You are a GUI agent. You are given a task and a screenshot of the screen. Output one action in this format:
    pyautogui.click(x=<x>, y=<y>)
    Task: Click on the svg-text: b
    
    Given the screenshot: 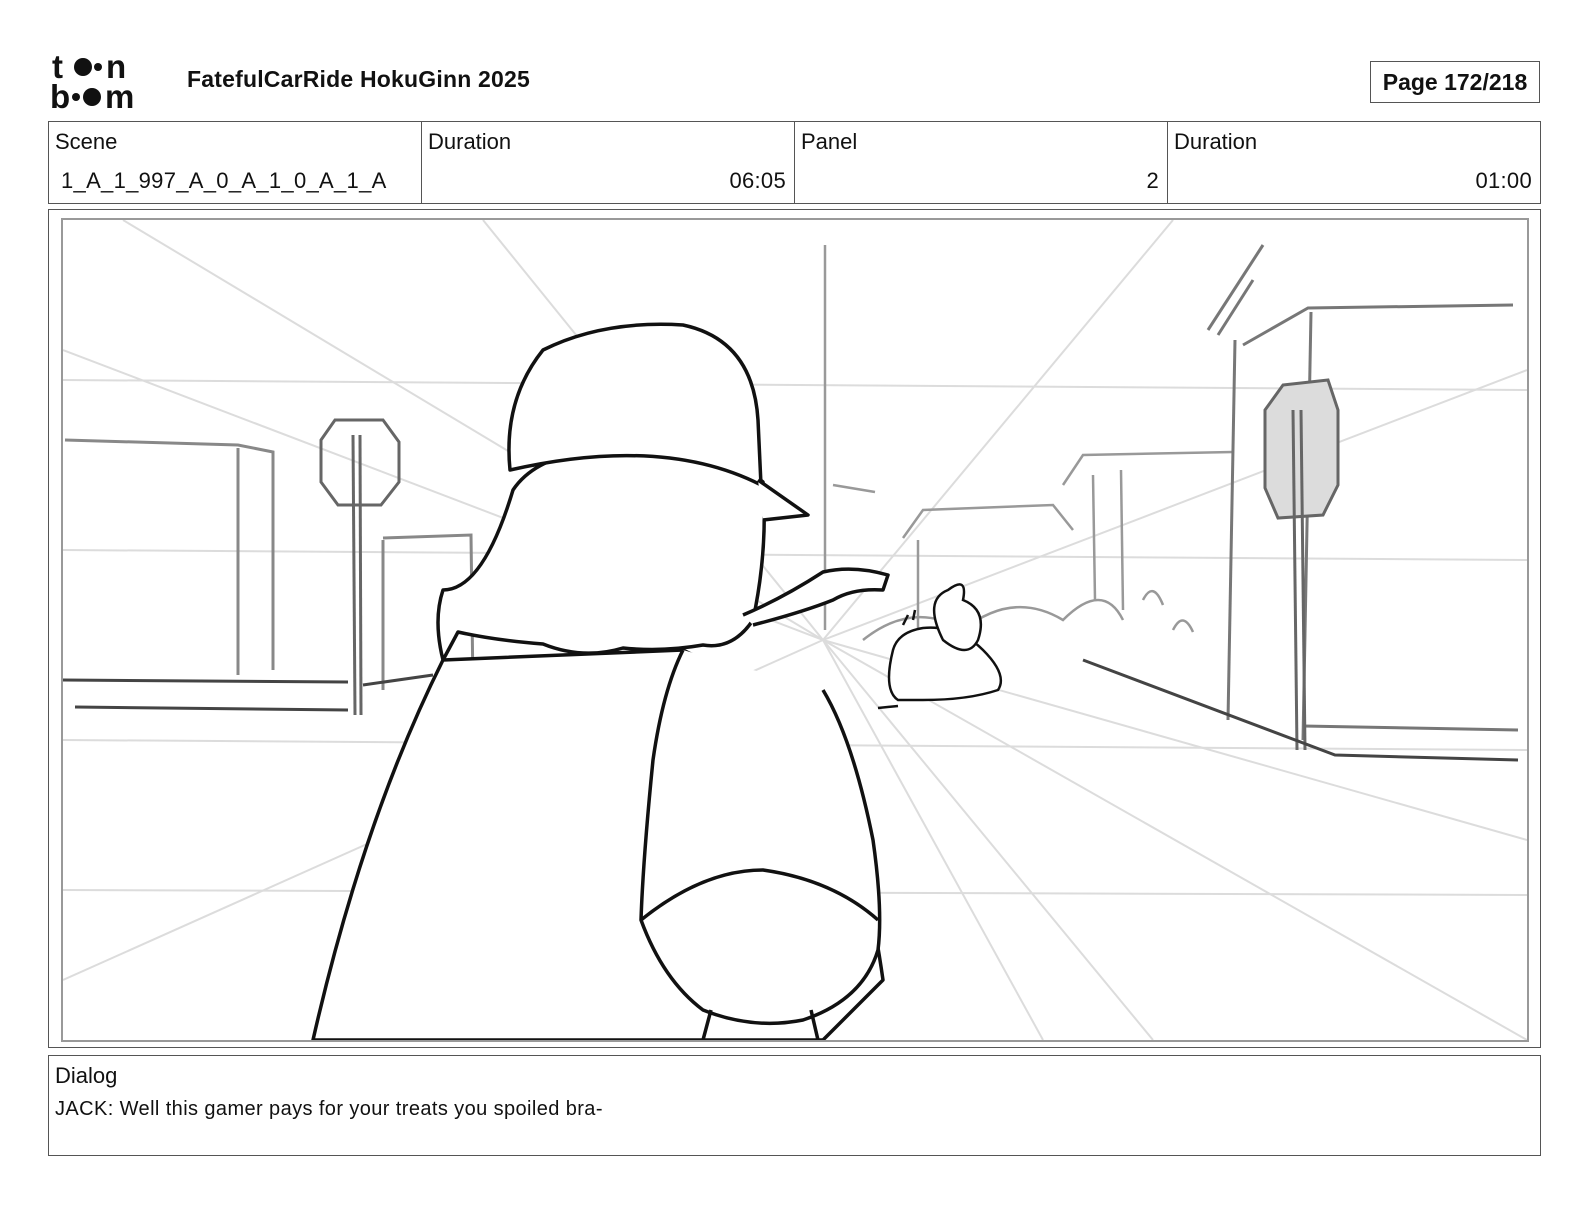 What is the action you would take?
    pyautogui.click(x=60, y=95)
    